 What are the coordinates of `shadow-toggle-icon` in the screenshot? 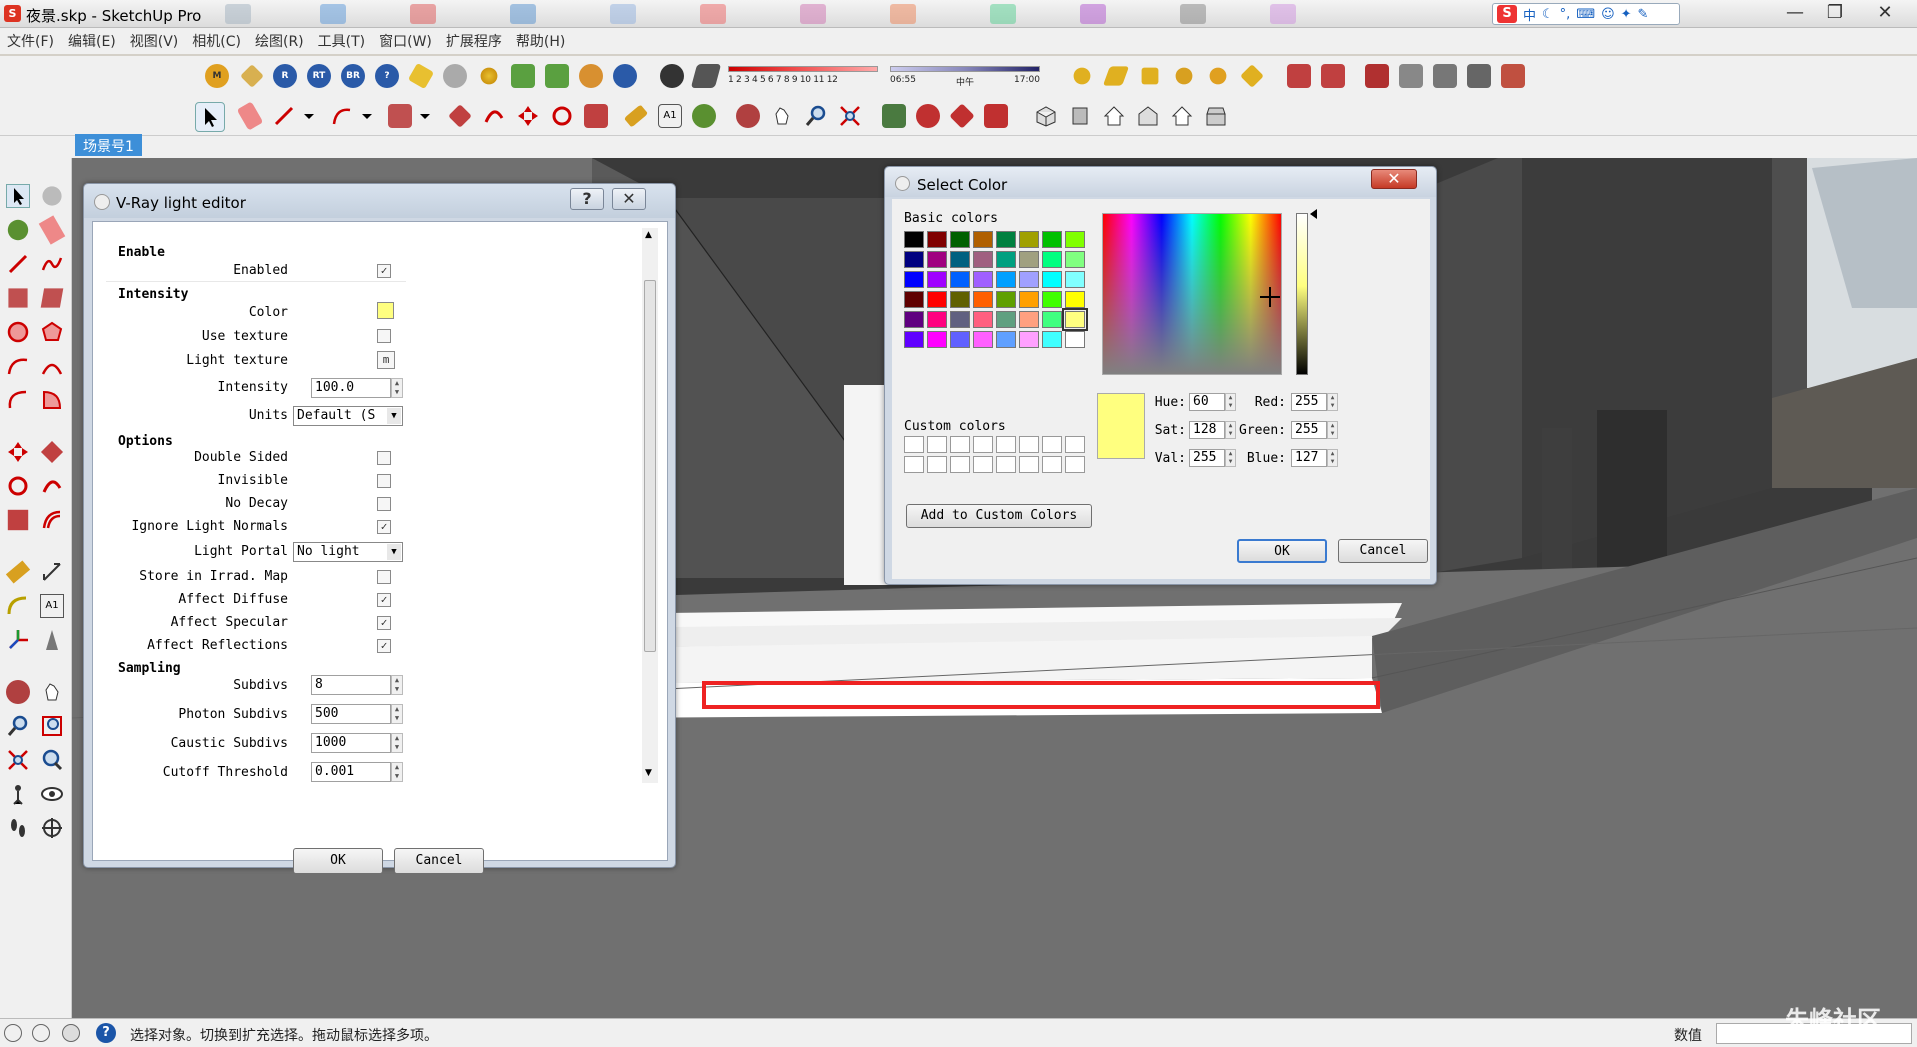 It's located at (706, 76).